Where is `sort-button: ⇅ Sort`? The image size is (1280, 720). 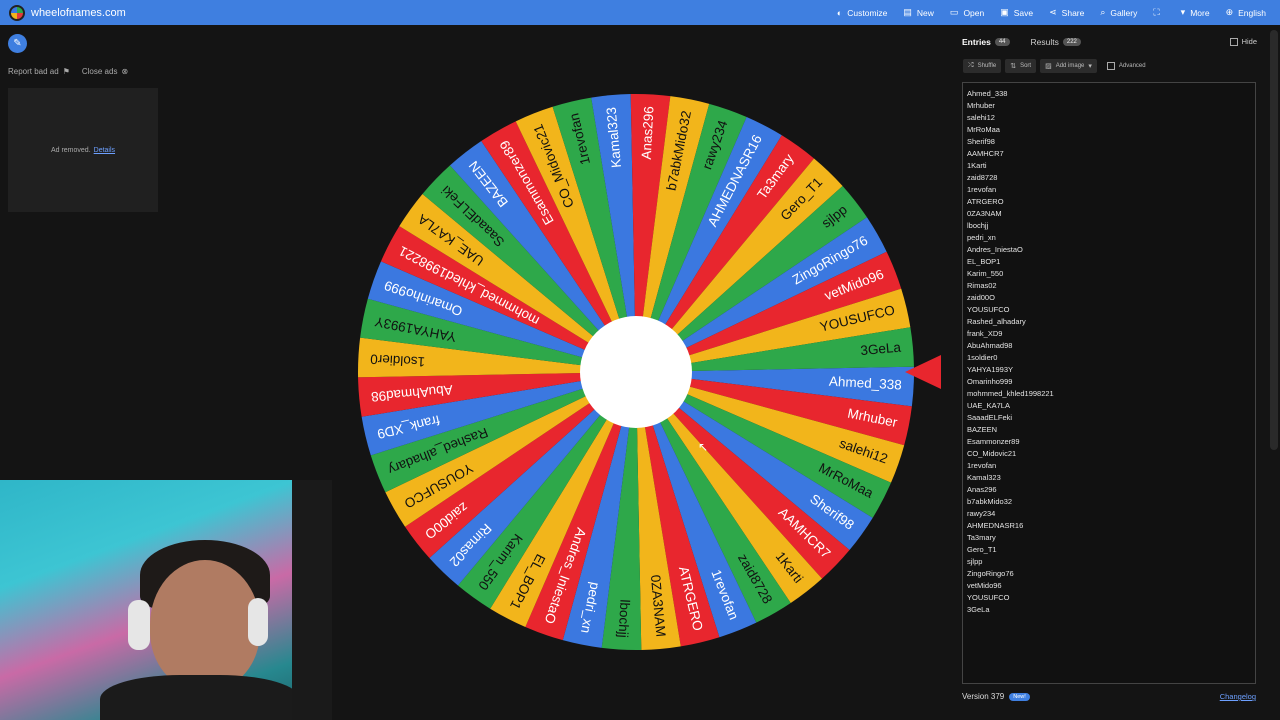 sort-button: ⇅ Sort is located at coordinates (1021, 66).